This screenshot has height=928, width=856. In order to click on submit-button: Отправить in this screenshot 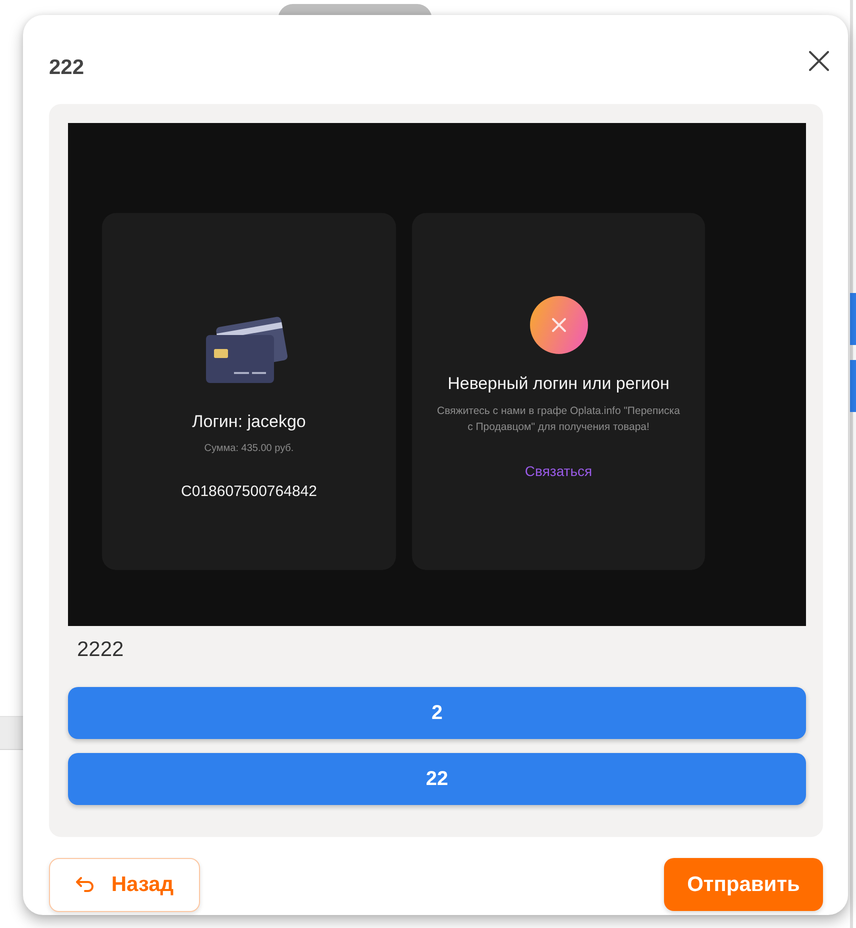, I will do `click(743, 884)`.